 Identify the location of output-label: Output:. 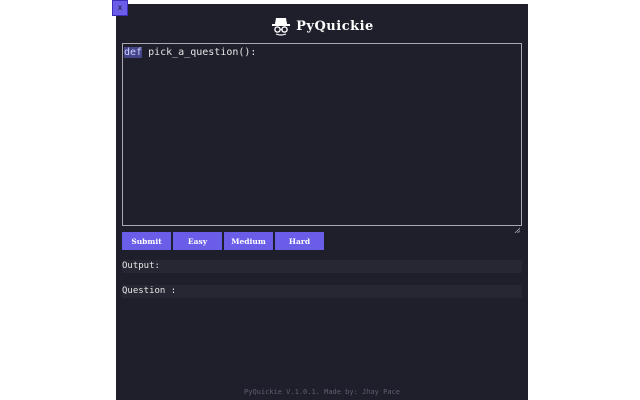
(141, 266).